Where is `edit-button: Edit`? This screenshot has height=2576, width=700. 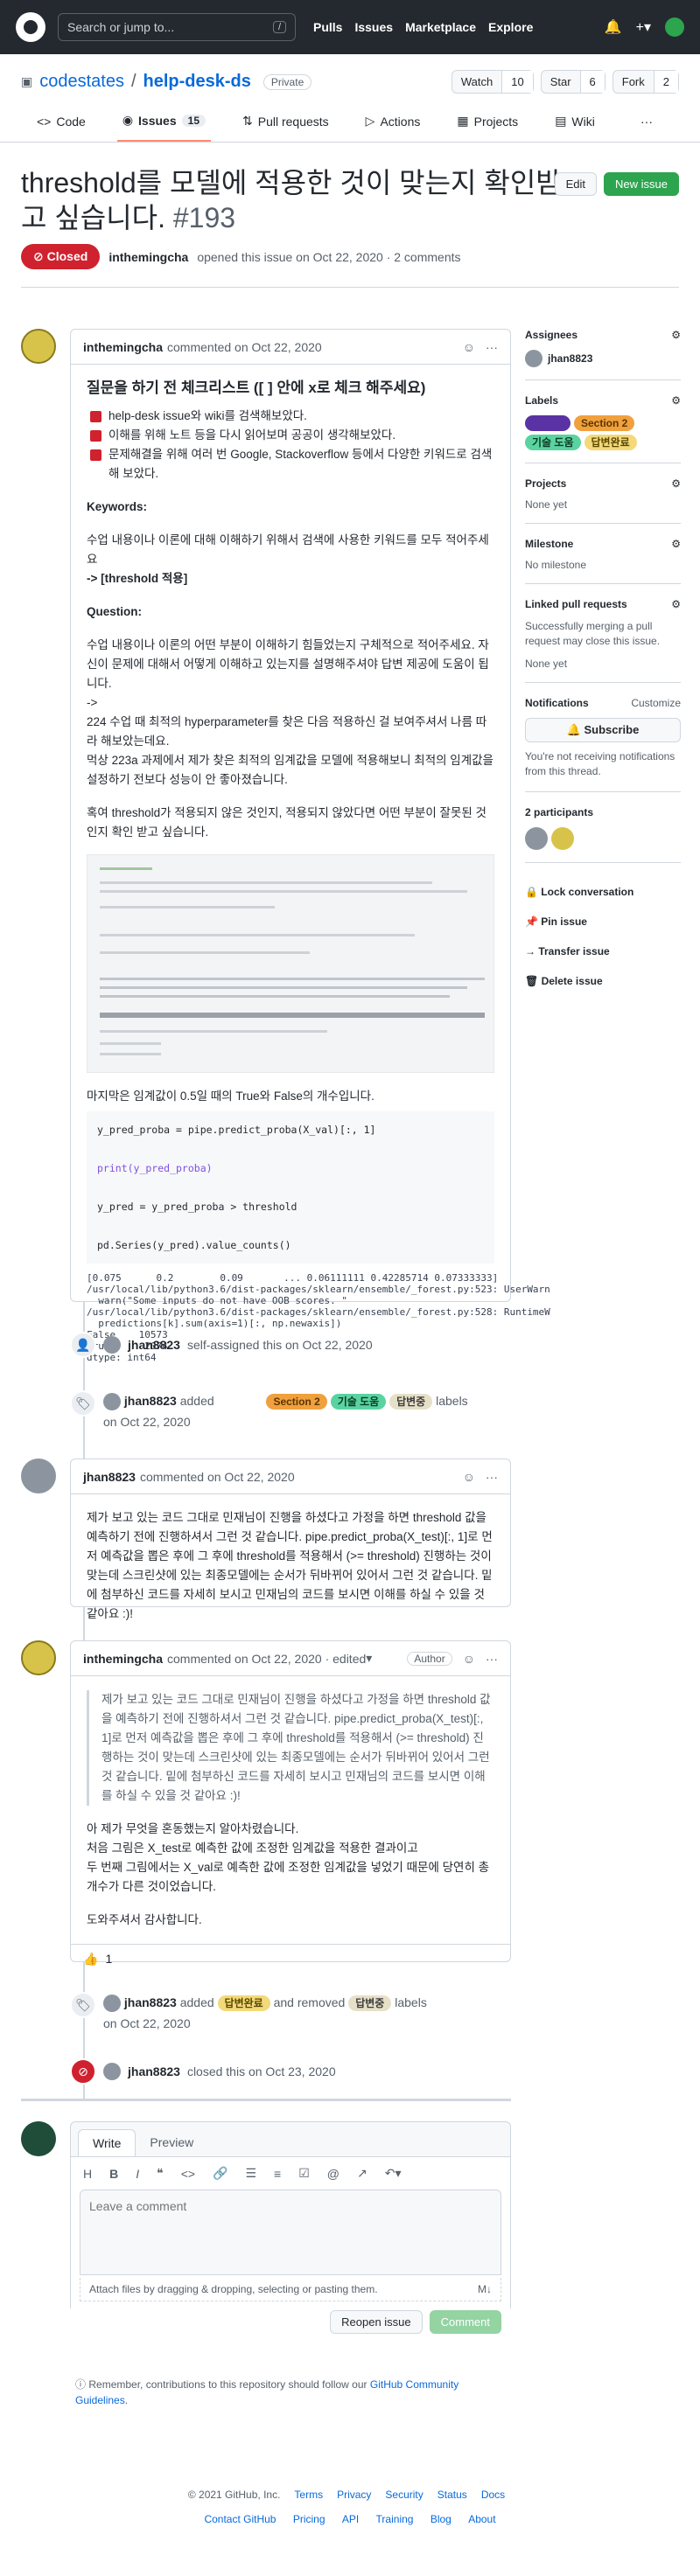
edit-button: Edit is located at coordinates (576, 184).